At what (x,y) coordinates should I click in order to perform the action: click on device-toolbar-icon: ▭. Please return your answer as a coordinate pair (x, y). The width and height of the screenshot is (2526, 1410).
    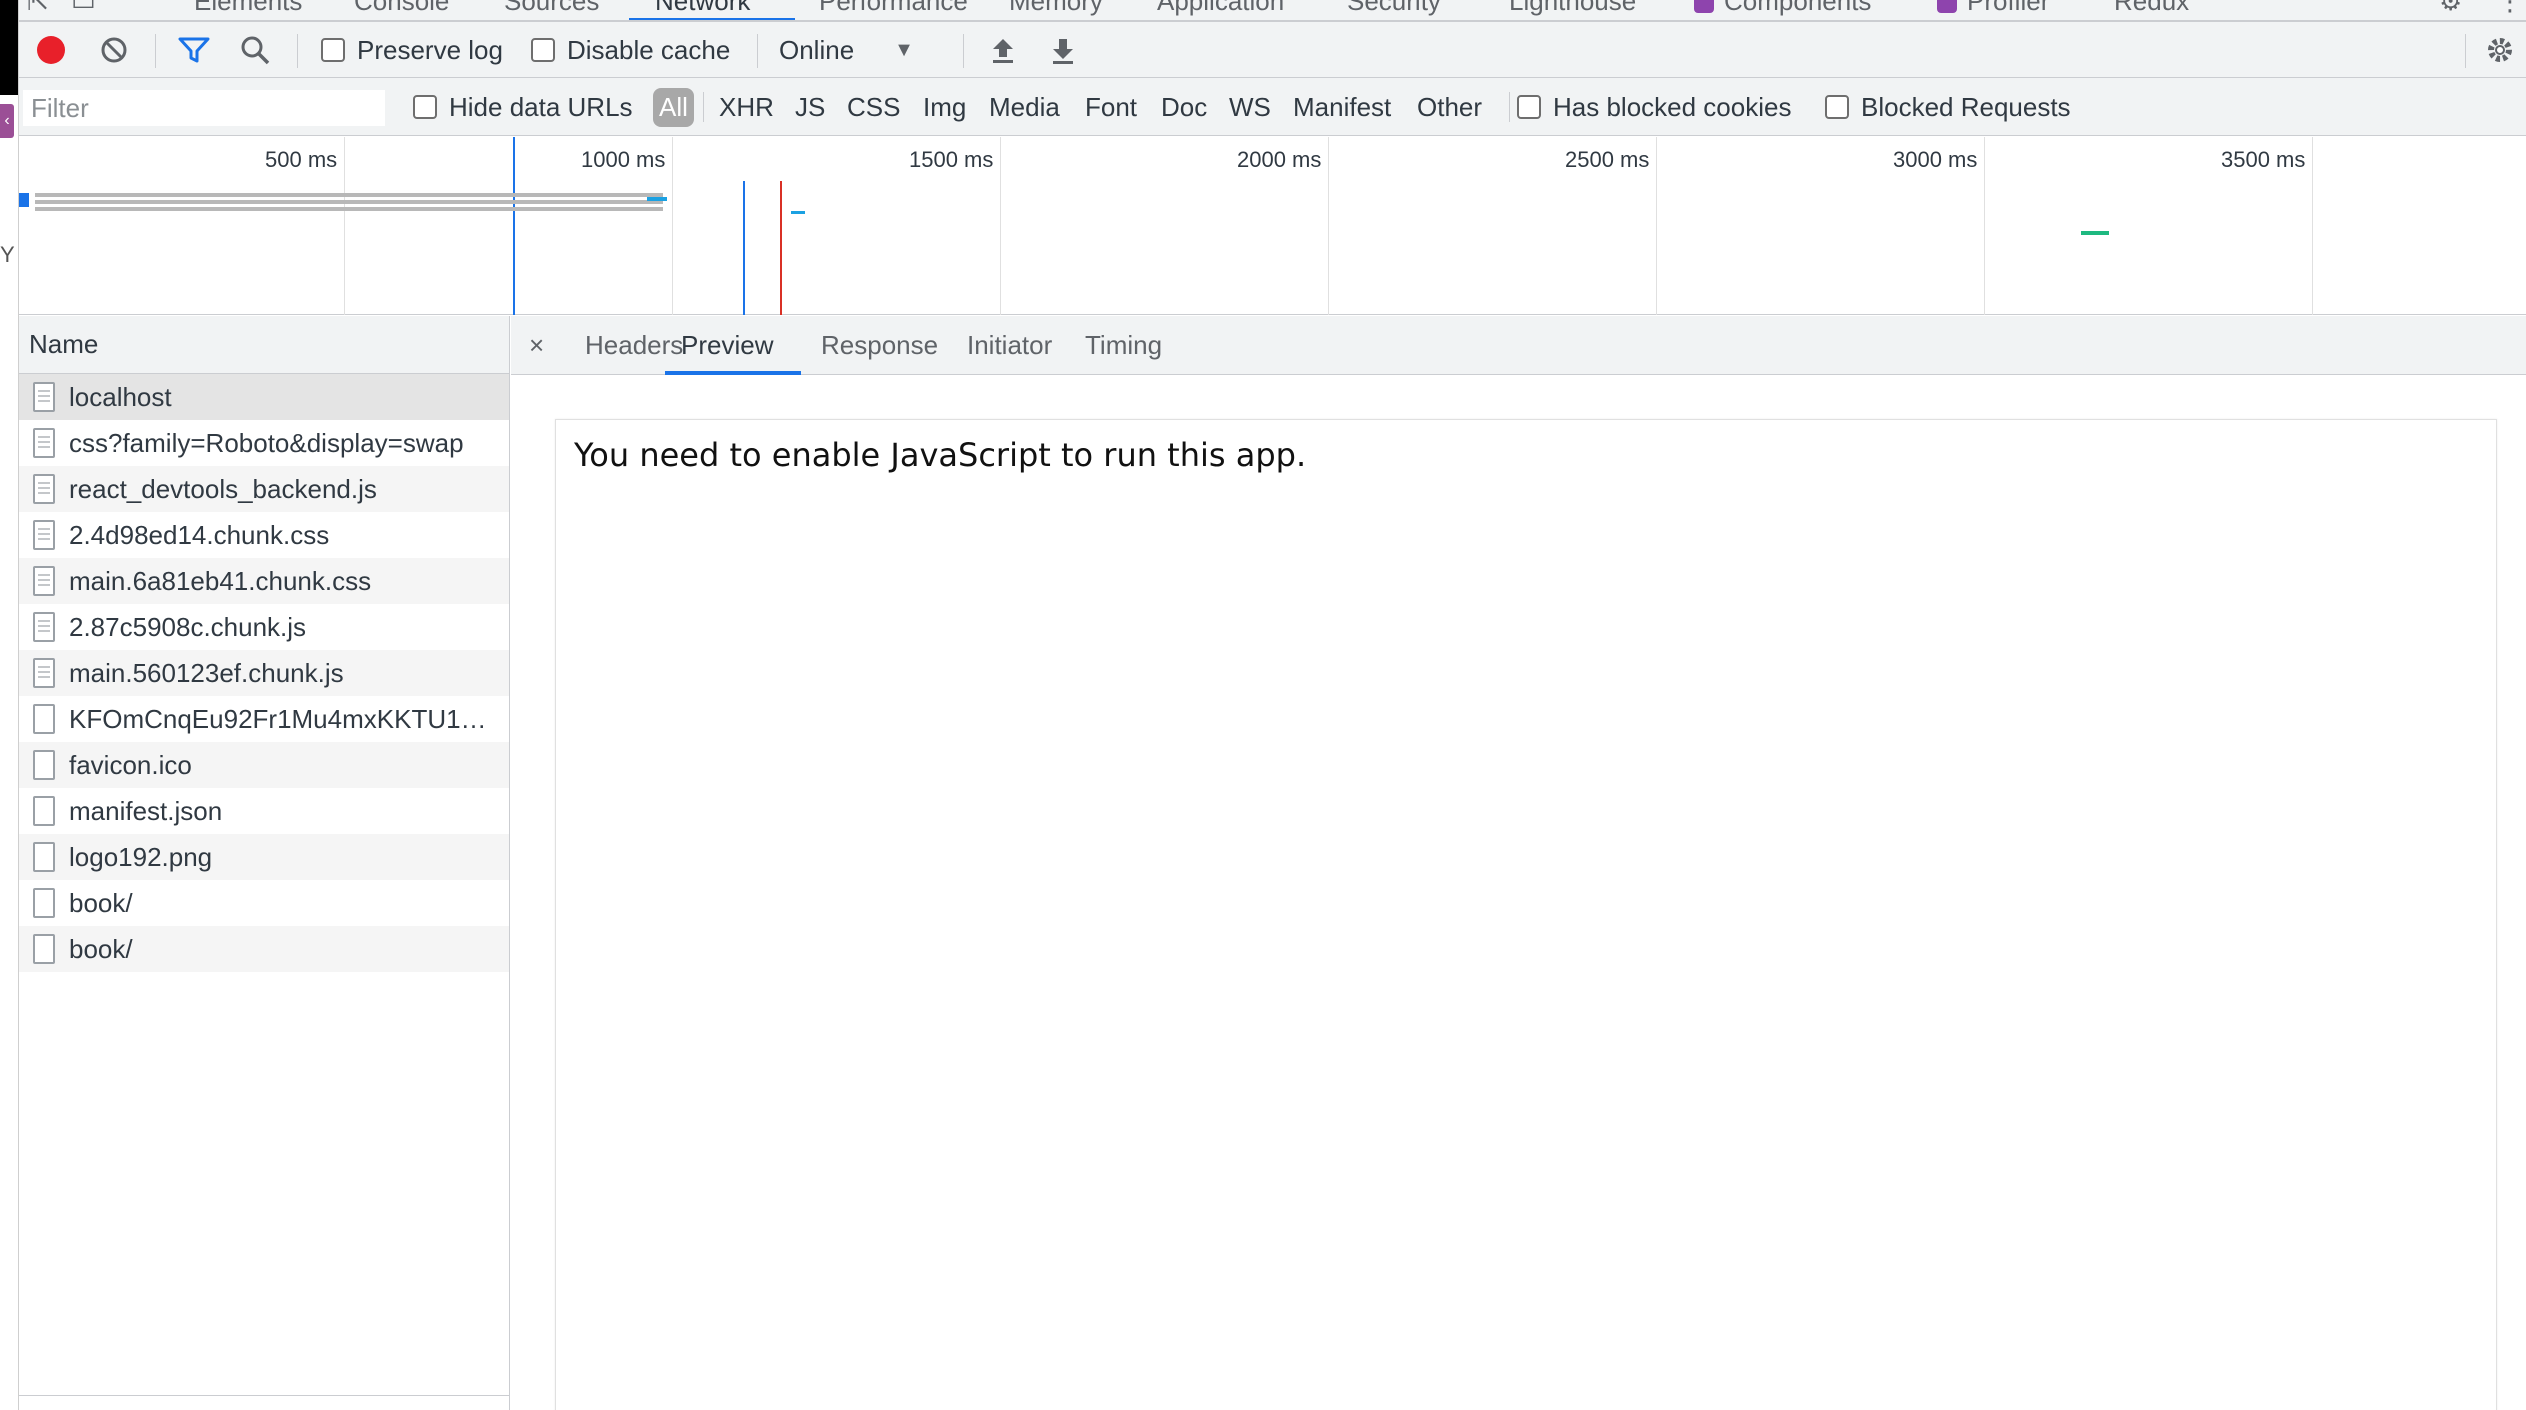
    Looking at the image, I should click on (83, 8).